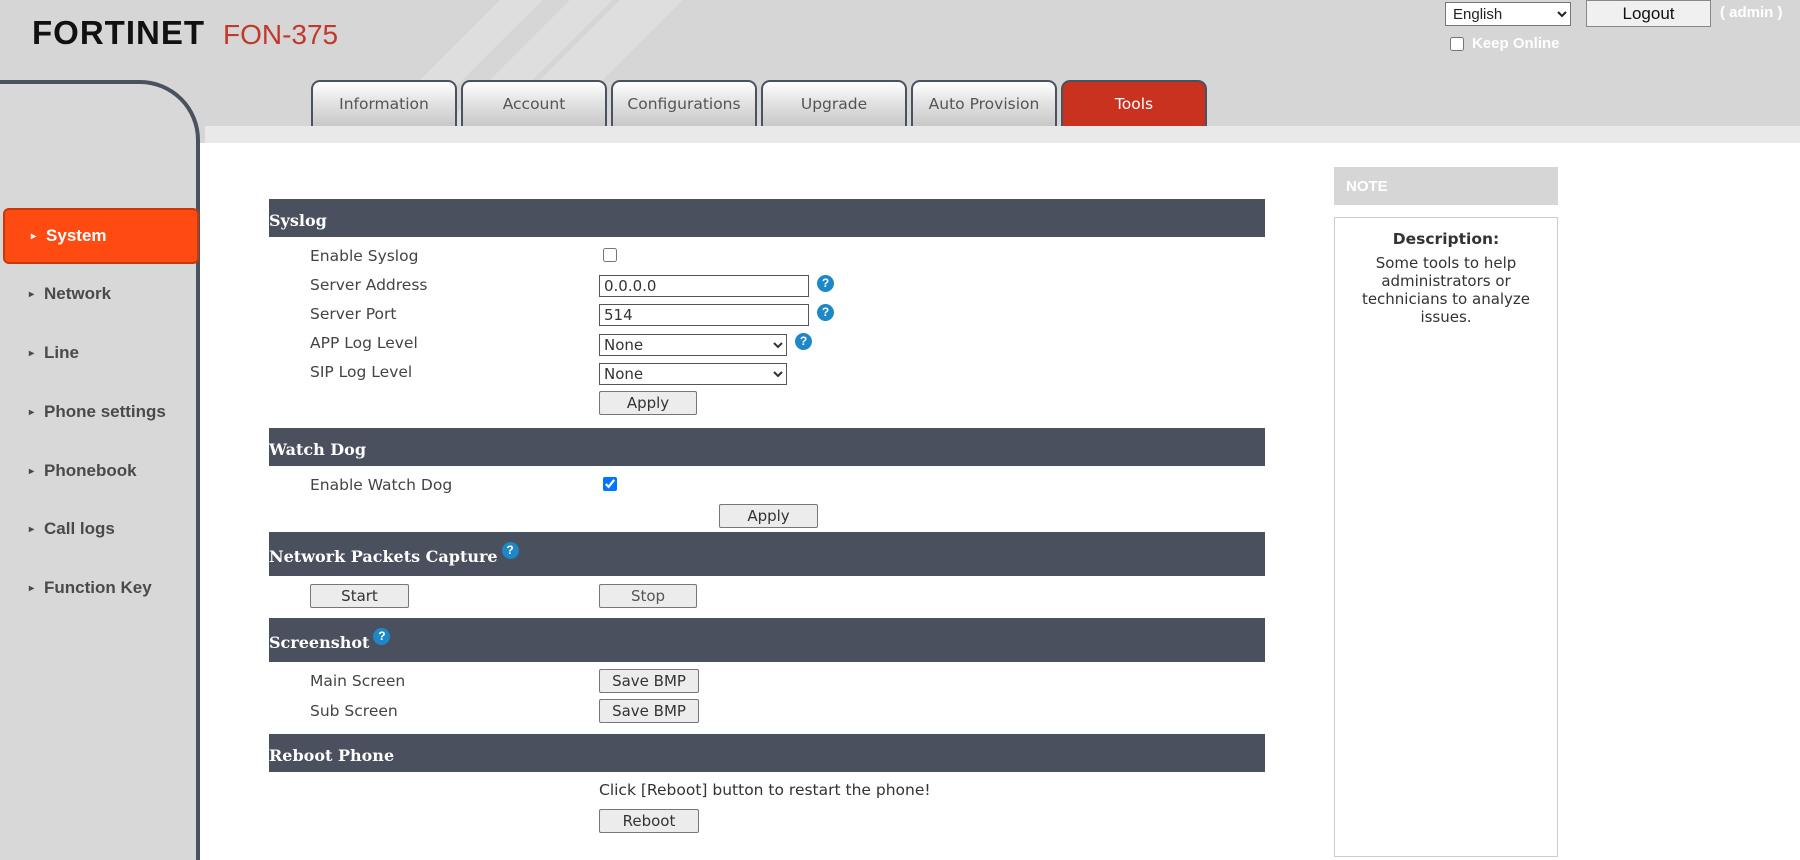 This screenshot has width=1800, height=860. I want to click on section-reboot-phone: Reboot Phone, so click(767, 753).